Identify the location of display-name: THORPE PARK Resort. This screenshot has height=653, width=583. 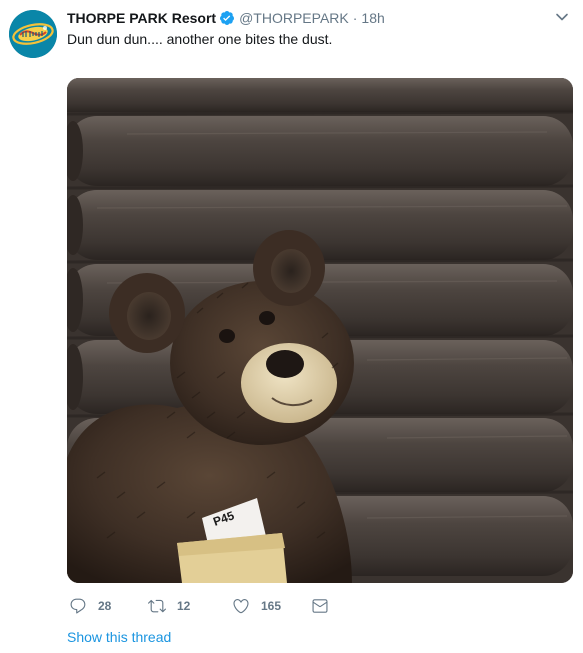
(141, 18).